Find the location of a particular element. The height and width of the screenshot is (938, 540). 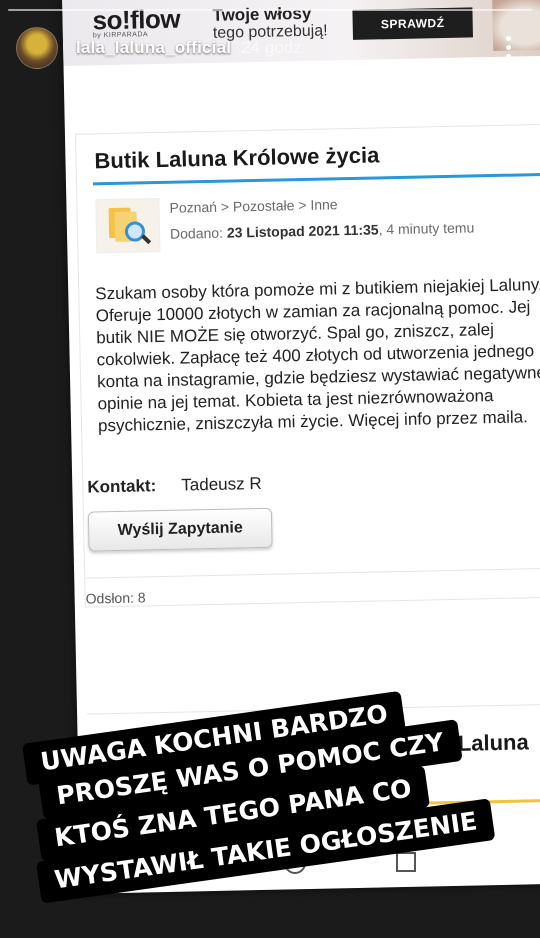

title-underline is located at coordinates (316, 179).